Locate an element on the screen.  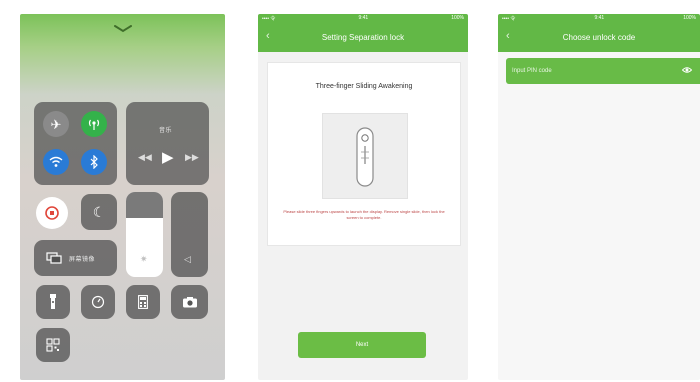
nav-bar: ‹ Setting Separation lock is located at coordinates (363, 37).